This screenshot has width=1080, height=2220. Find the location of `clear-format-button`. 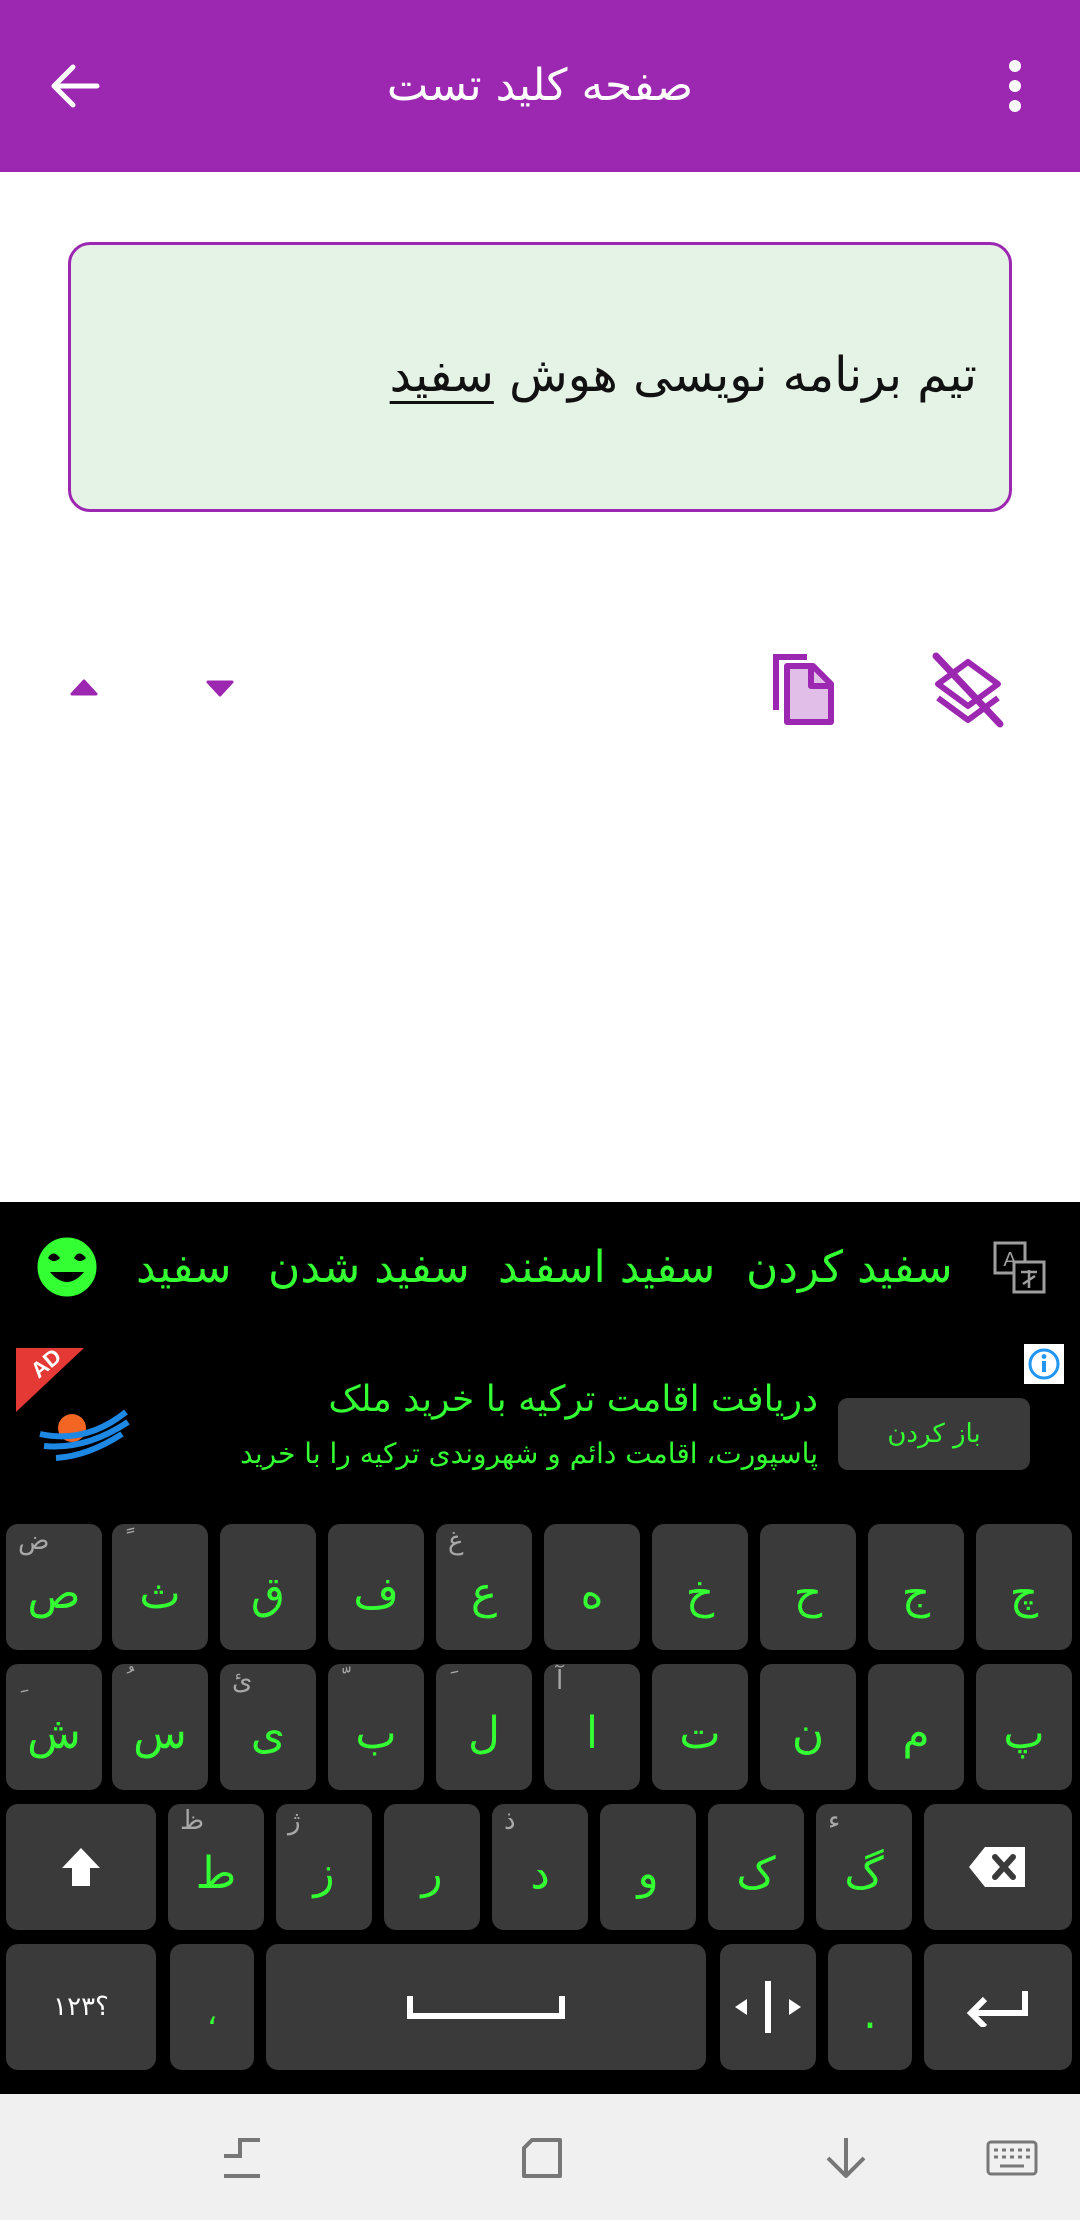

clear-format-button is located at coordinates (968, 690).